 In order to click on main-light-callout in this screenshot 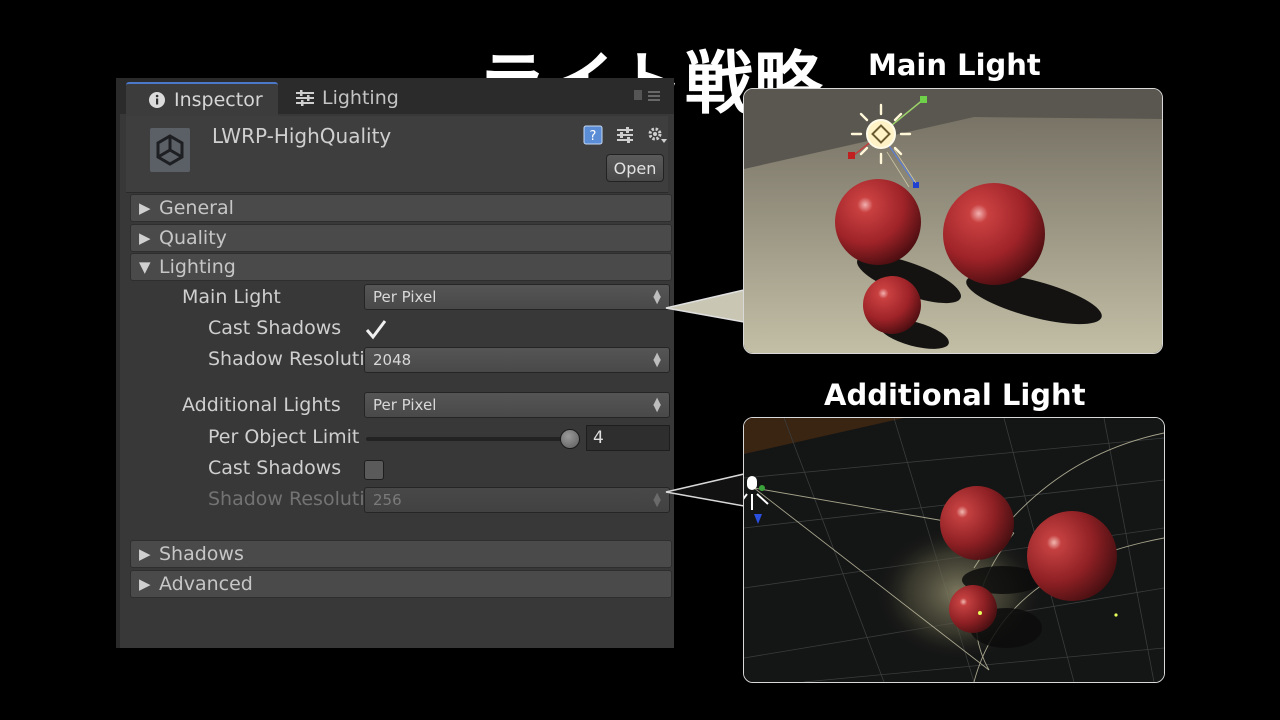, I will do `click(705, 306)`.